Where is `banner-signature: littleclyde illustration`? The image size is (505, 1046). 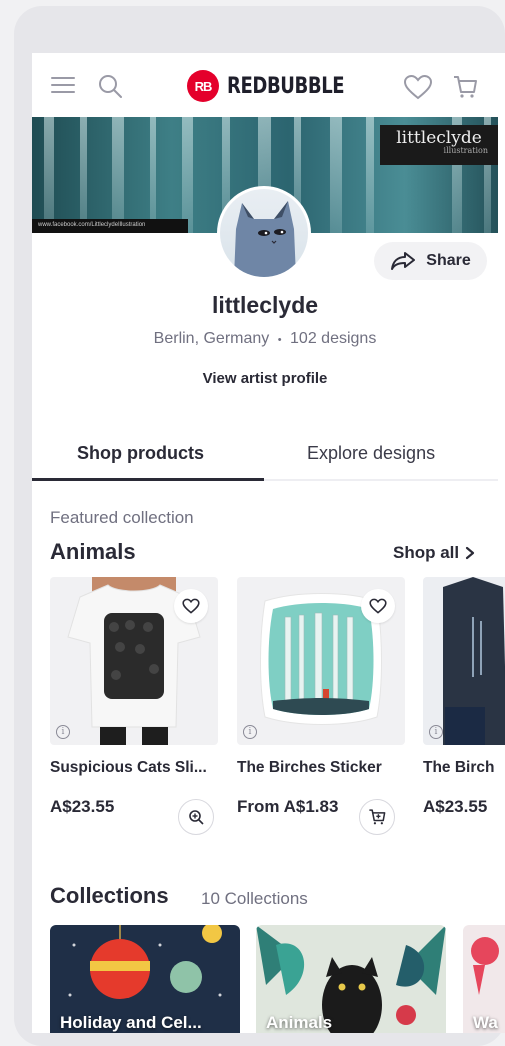
banner-signature: littleclyde illustration is located at coordinates (439, 145).